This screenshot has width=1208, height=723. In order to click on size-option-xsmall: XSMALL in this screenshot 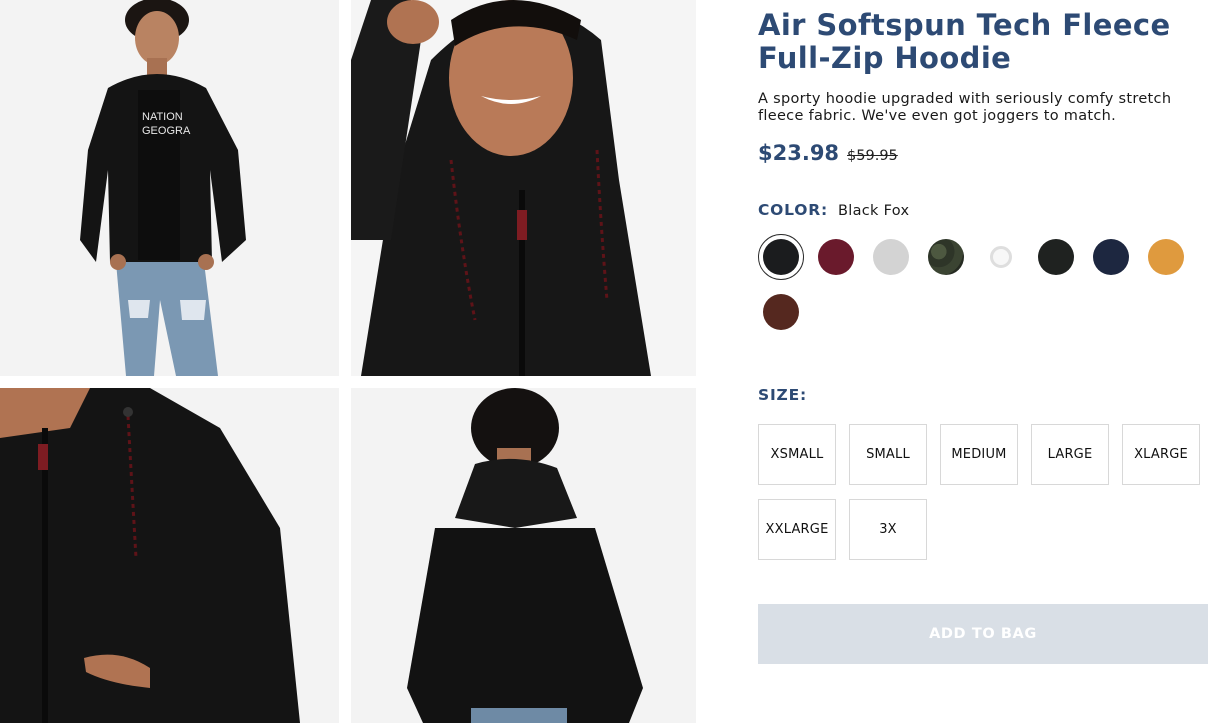, I will do `click(797, 454)`.